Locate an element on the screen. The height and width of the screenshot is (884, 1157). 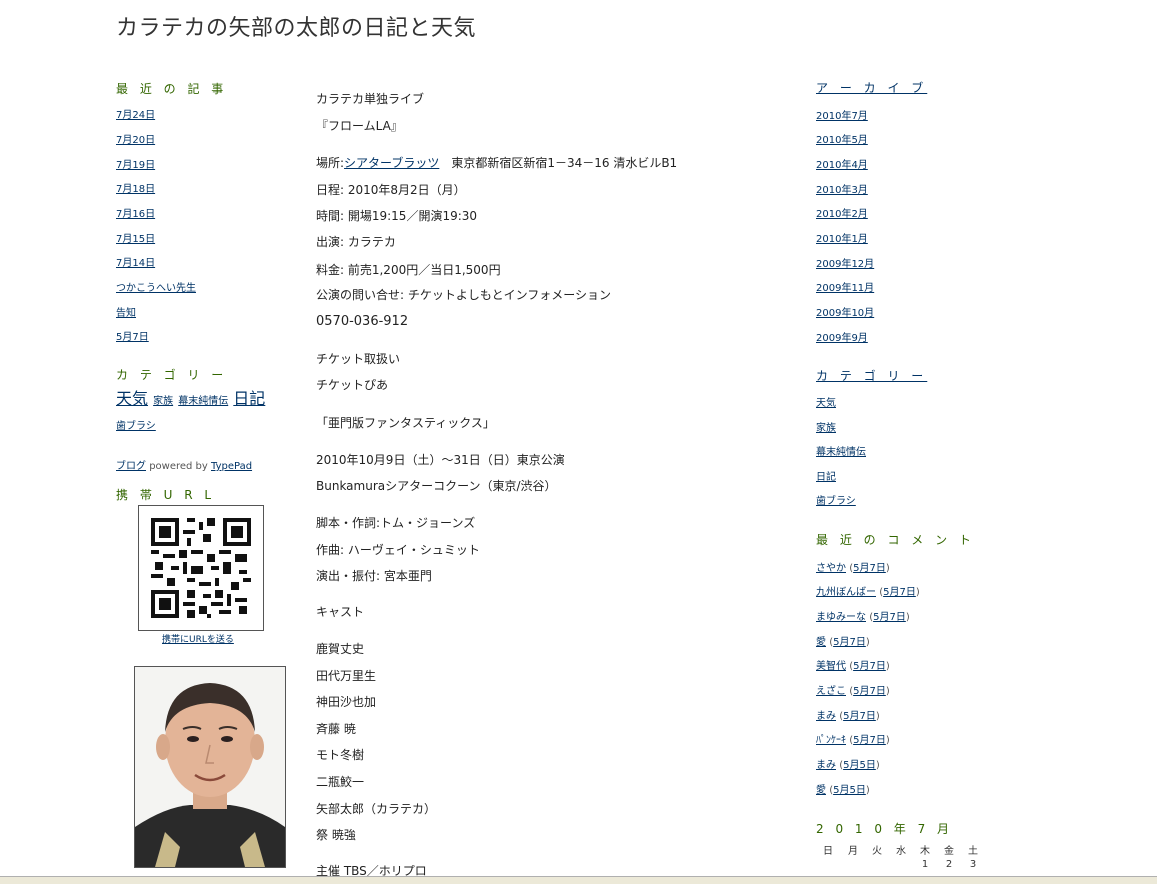
archive-link: 2010年3月 is located at coordinates (842, 188).